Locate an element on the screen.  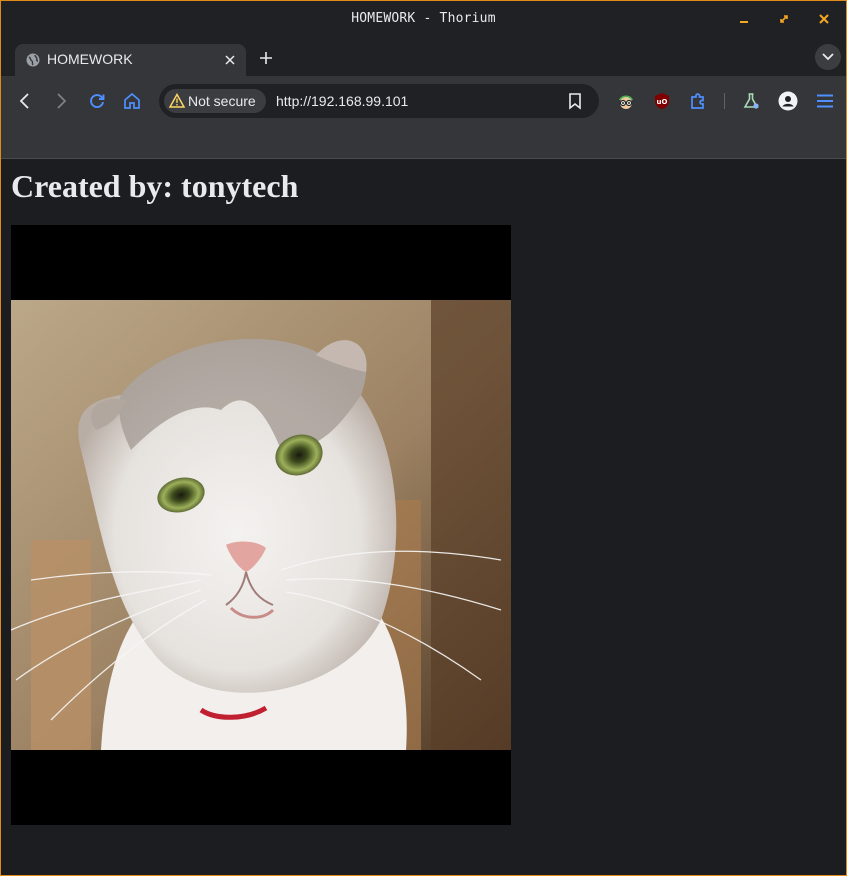
hamburger-menu-icon is located at coordinates (825, 101).